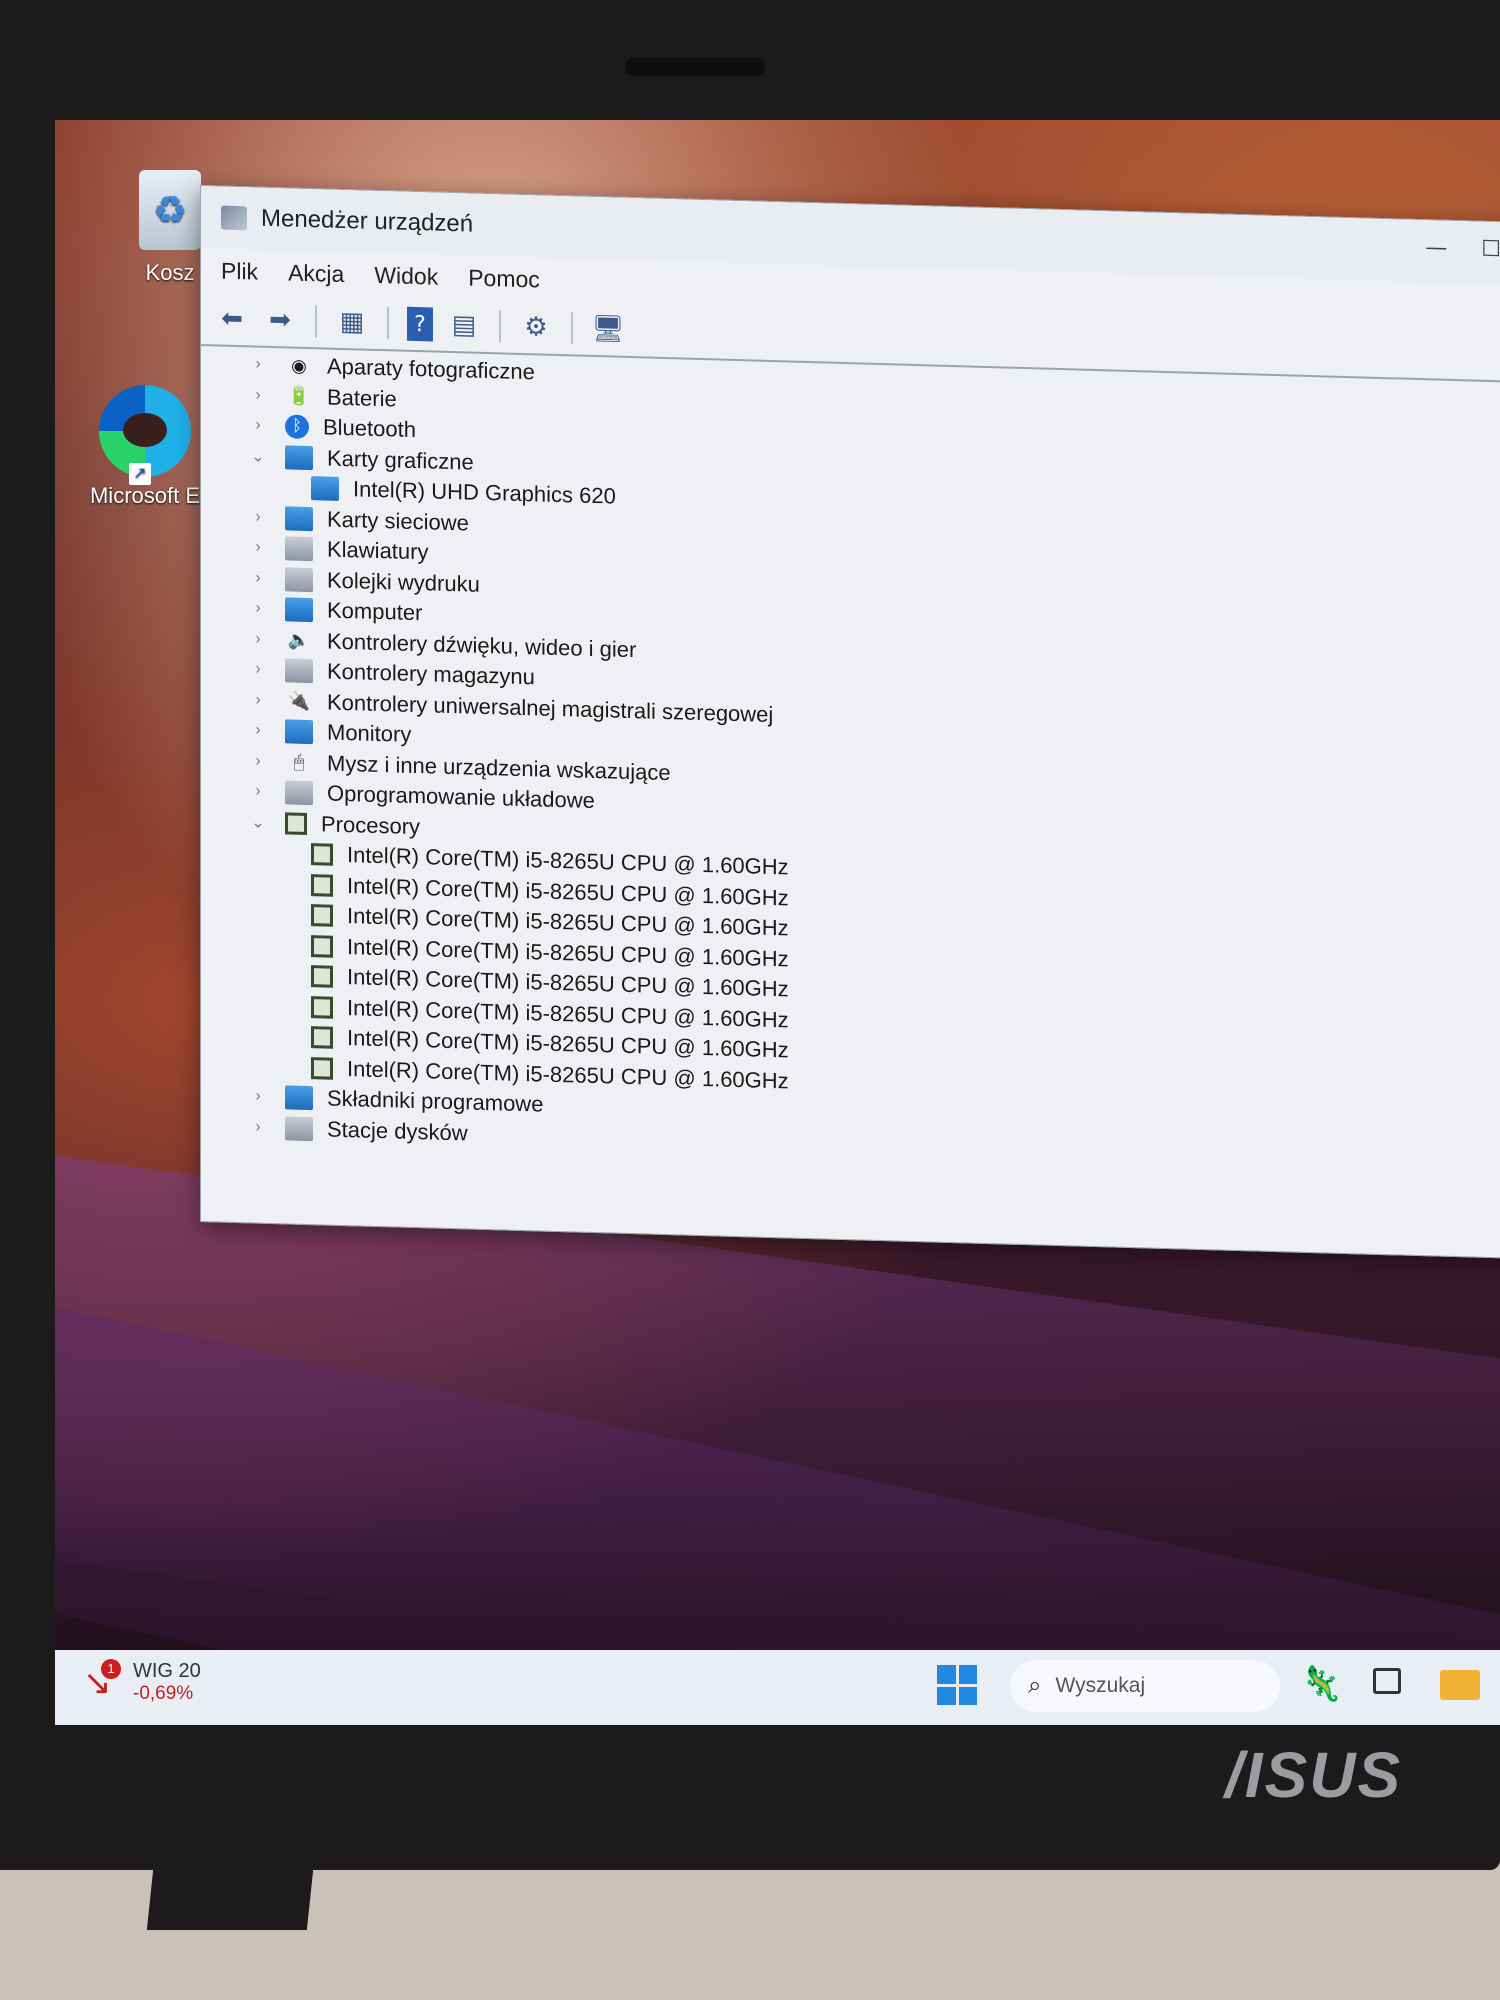 This screenshot has height=2000, width=1500. Describe the element at coordinates (232, 318) in the screenshot. I see `back-arrow-icon: ⬅` at that location.